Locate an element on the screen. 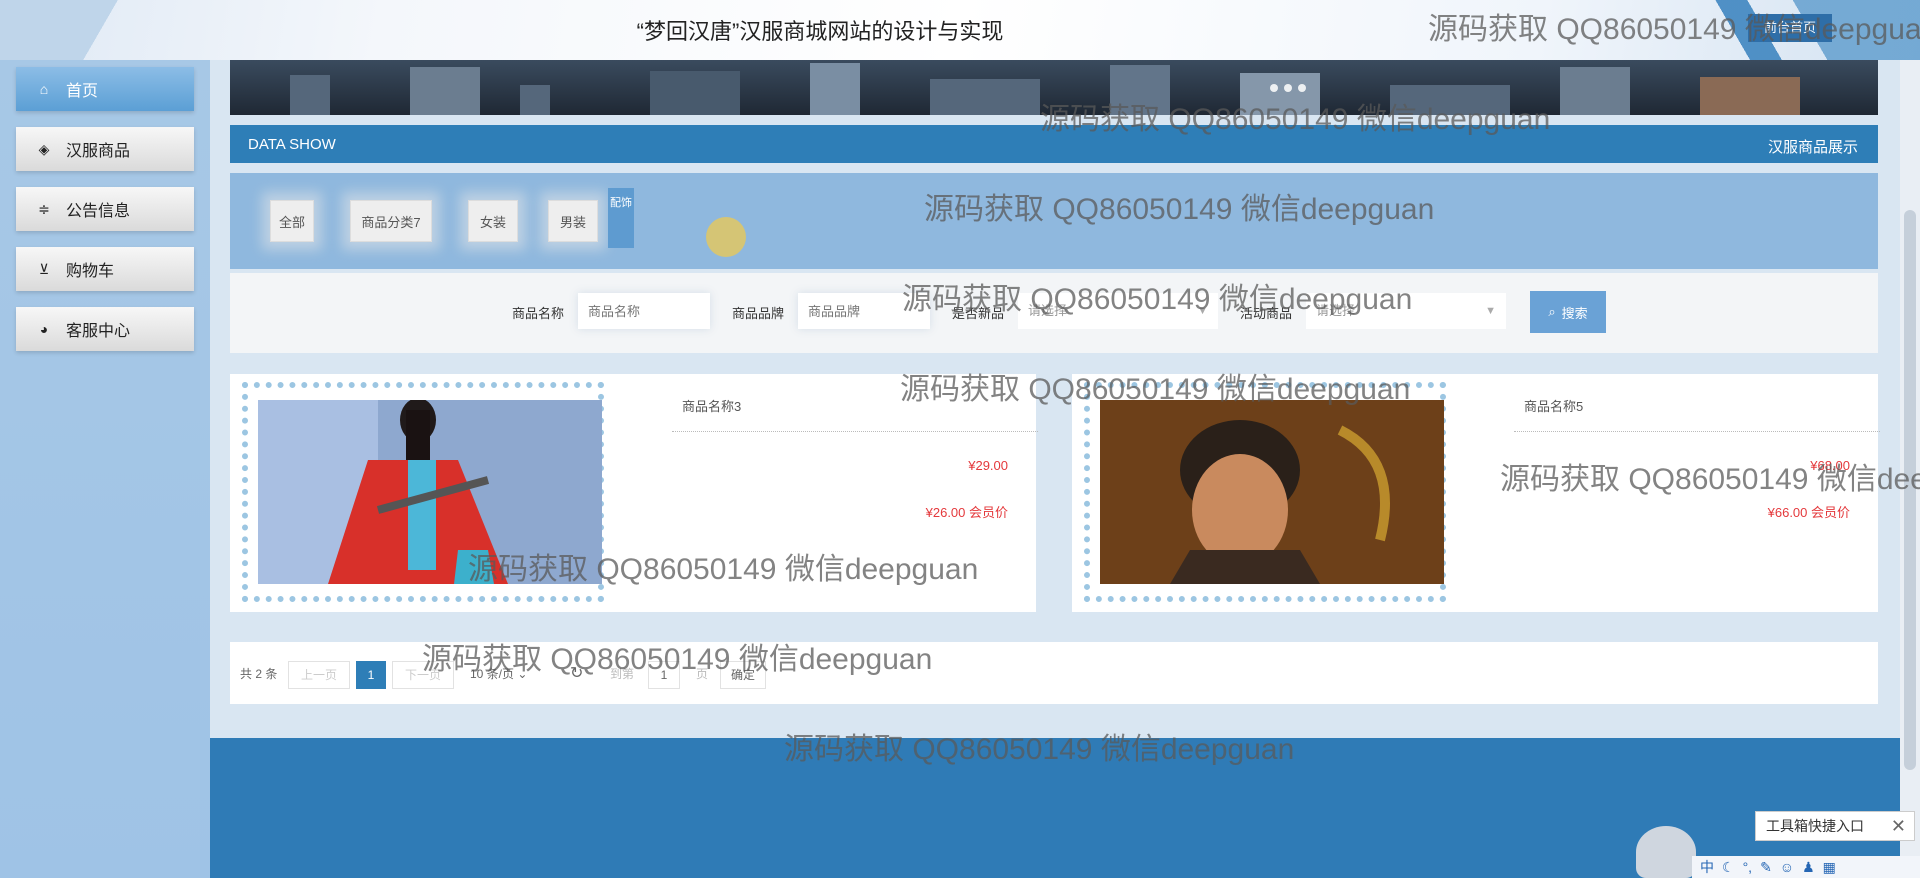 This screenshot has width=1920, height=878. top-header: “梦回汉唐”汉服商城网站的设计与实现 前台首页 is located at coordinates (960, 30).